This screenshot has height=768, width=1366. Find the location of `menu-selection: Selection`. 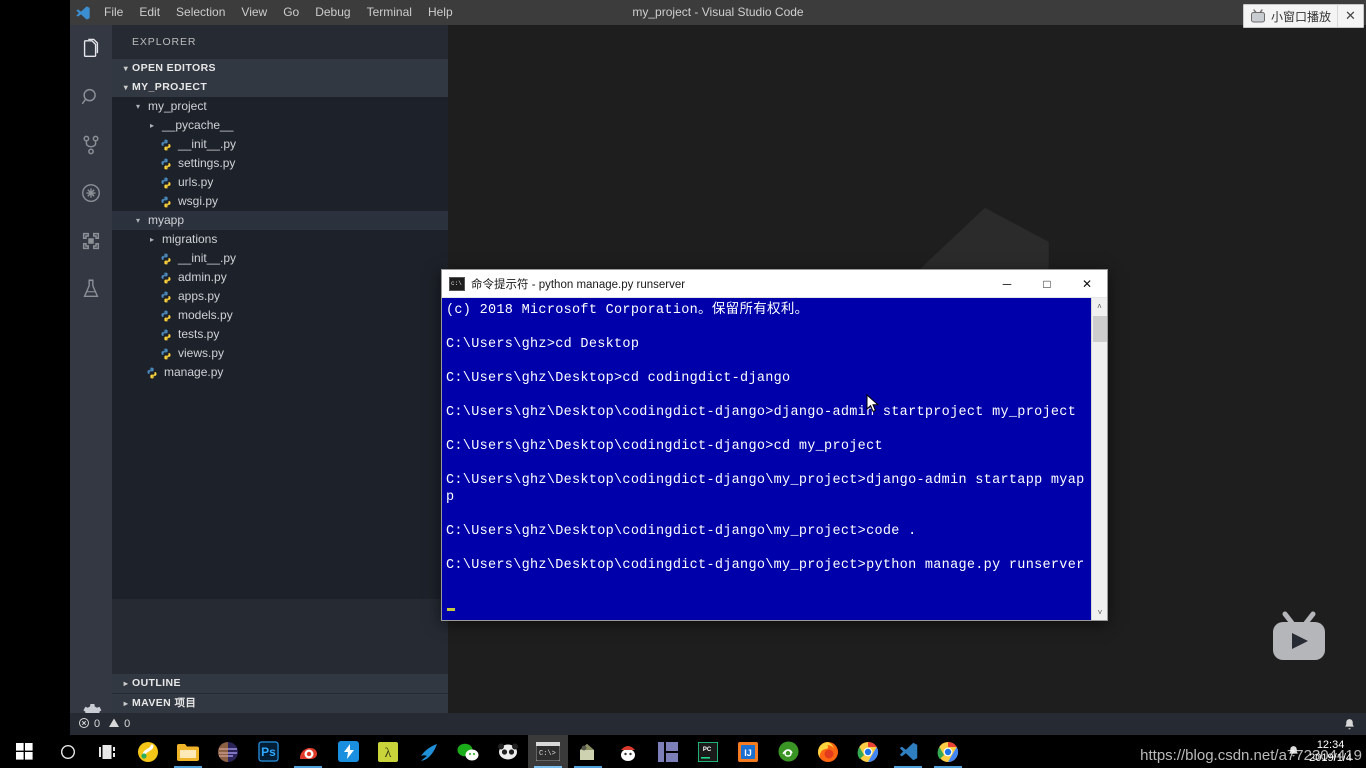

menu-selection: Selection is located at coordinates (200, 12).